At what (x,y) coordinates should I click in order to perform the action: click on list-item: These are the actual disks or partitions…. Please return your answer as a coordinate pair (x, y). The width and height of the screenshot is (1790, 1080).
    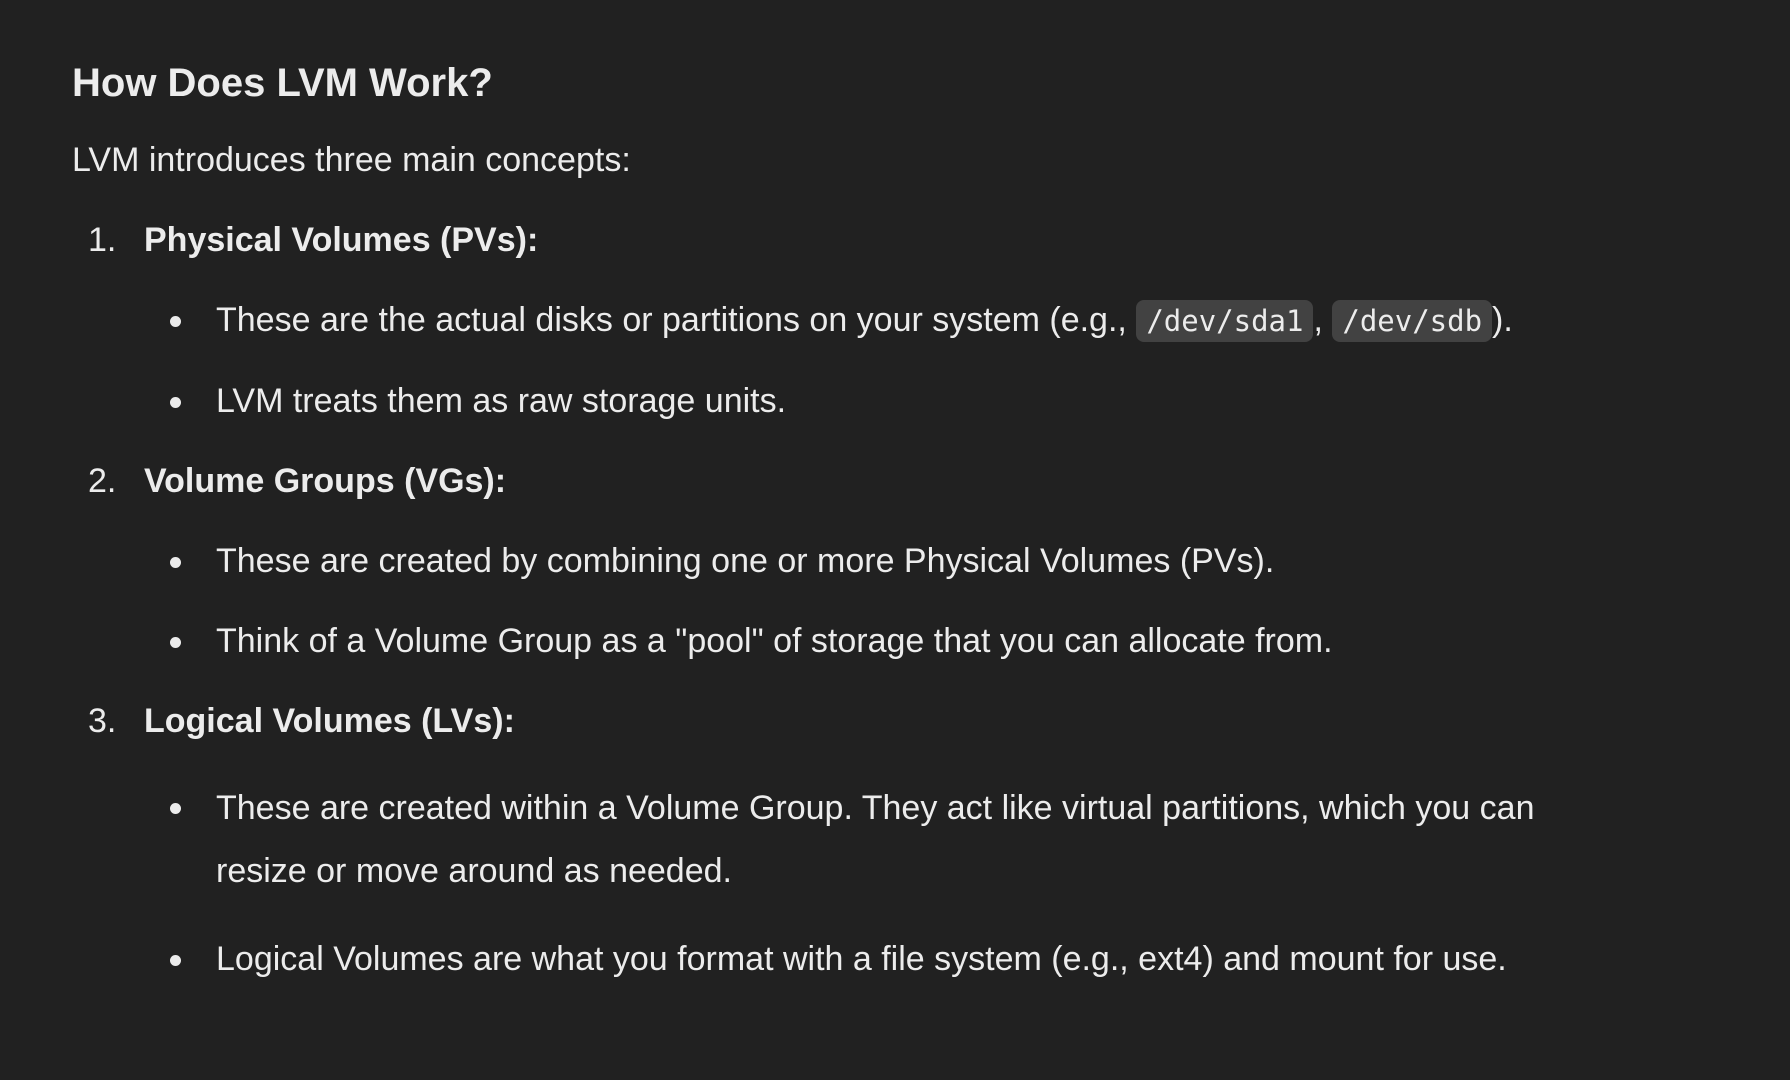
    Looking at the image, I should click on (884, 320).